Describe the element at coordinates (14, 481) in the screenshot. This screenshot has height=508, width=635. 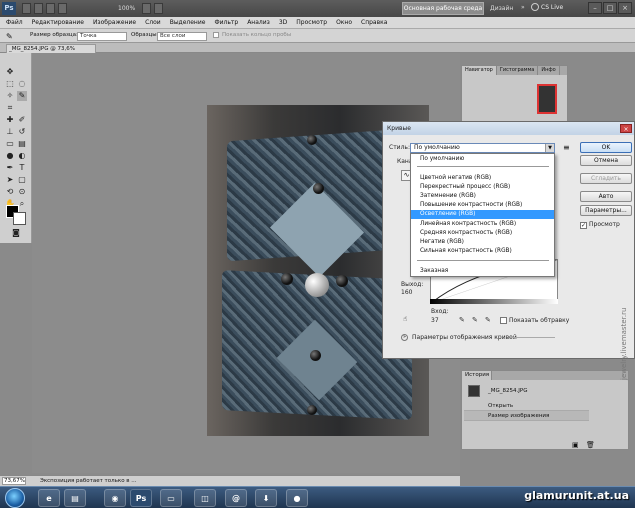
I see `zoom-field: 73,67%` at that location.